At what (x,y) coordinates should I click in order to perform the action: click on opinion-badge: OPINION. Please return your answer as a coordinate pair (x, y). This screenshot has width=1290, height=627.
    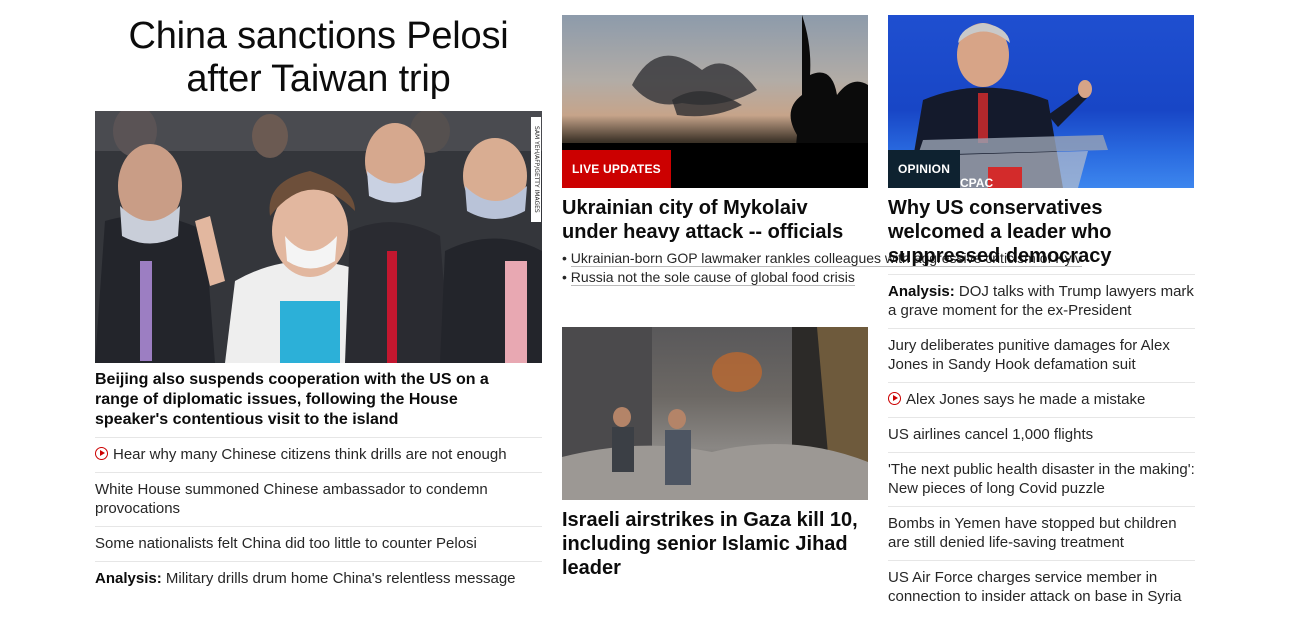
    Looking at the image, I should click on (924, 169).